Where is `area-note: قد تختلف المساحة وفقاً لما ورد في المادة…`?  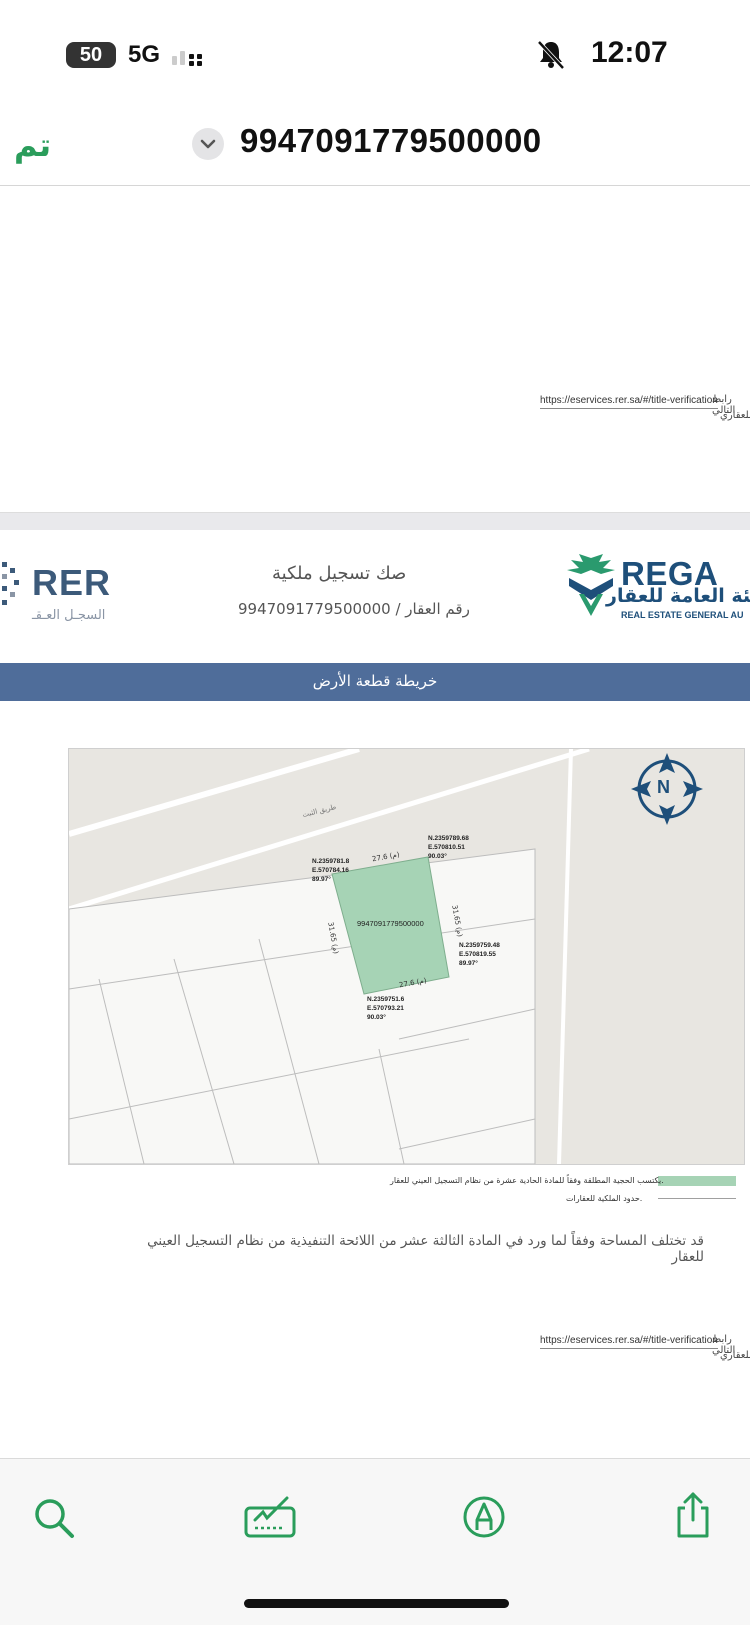 area-note: قد تختلف المساحة وفقاً لما ورد في المادة… is located at coordinates (425, 1249).